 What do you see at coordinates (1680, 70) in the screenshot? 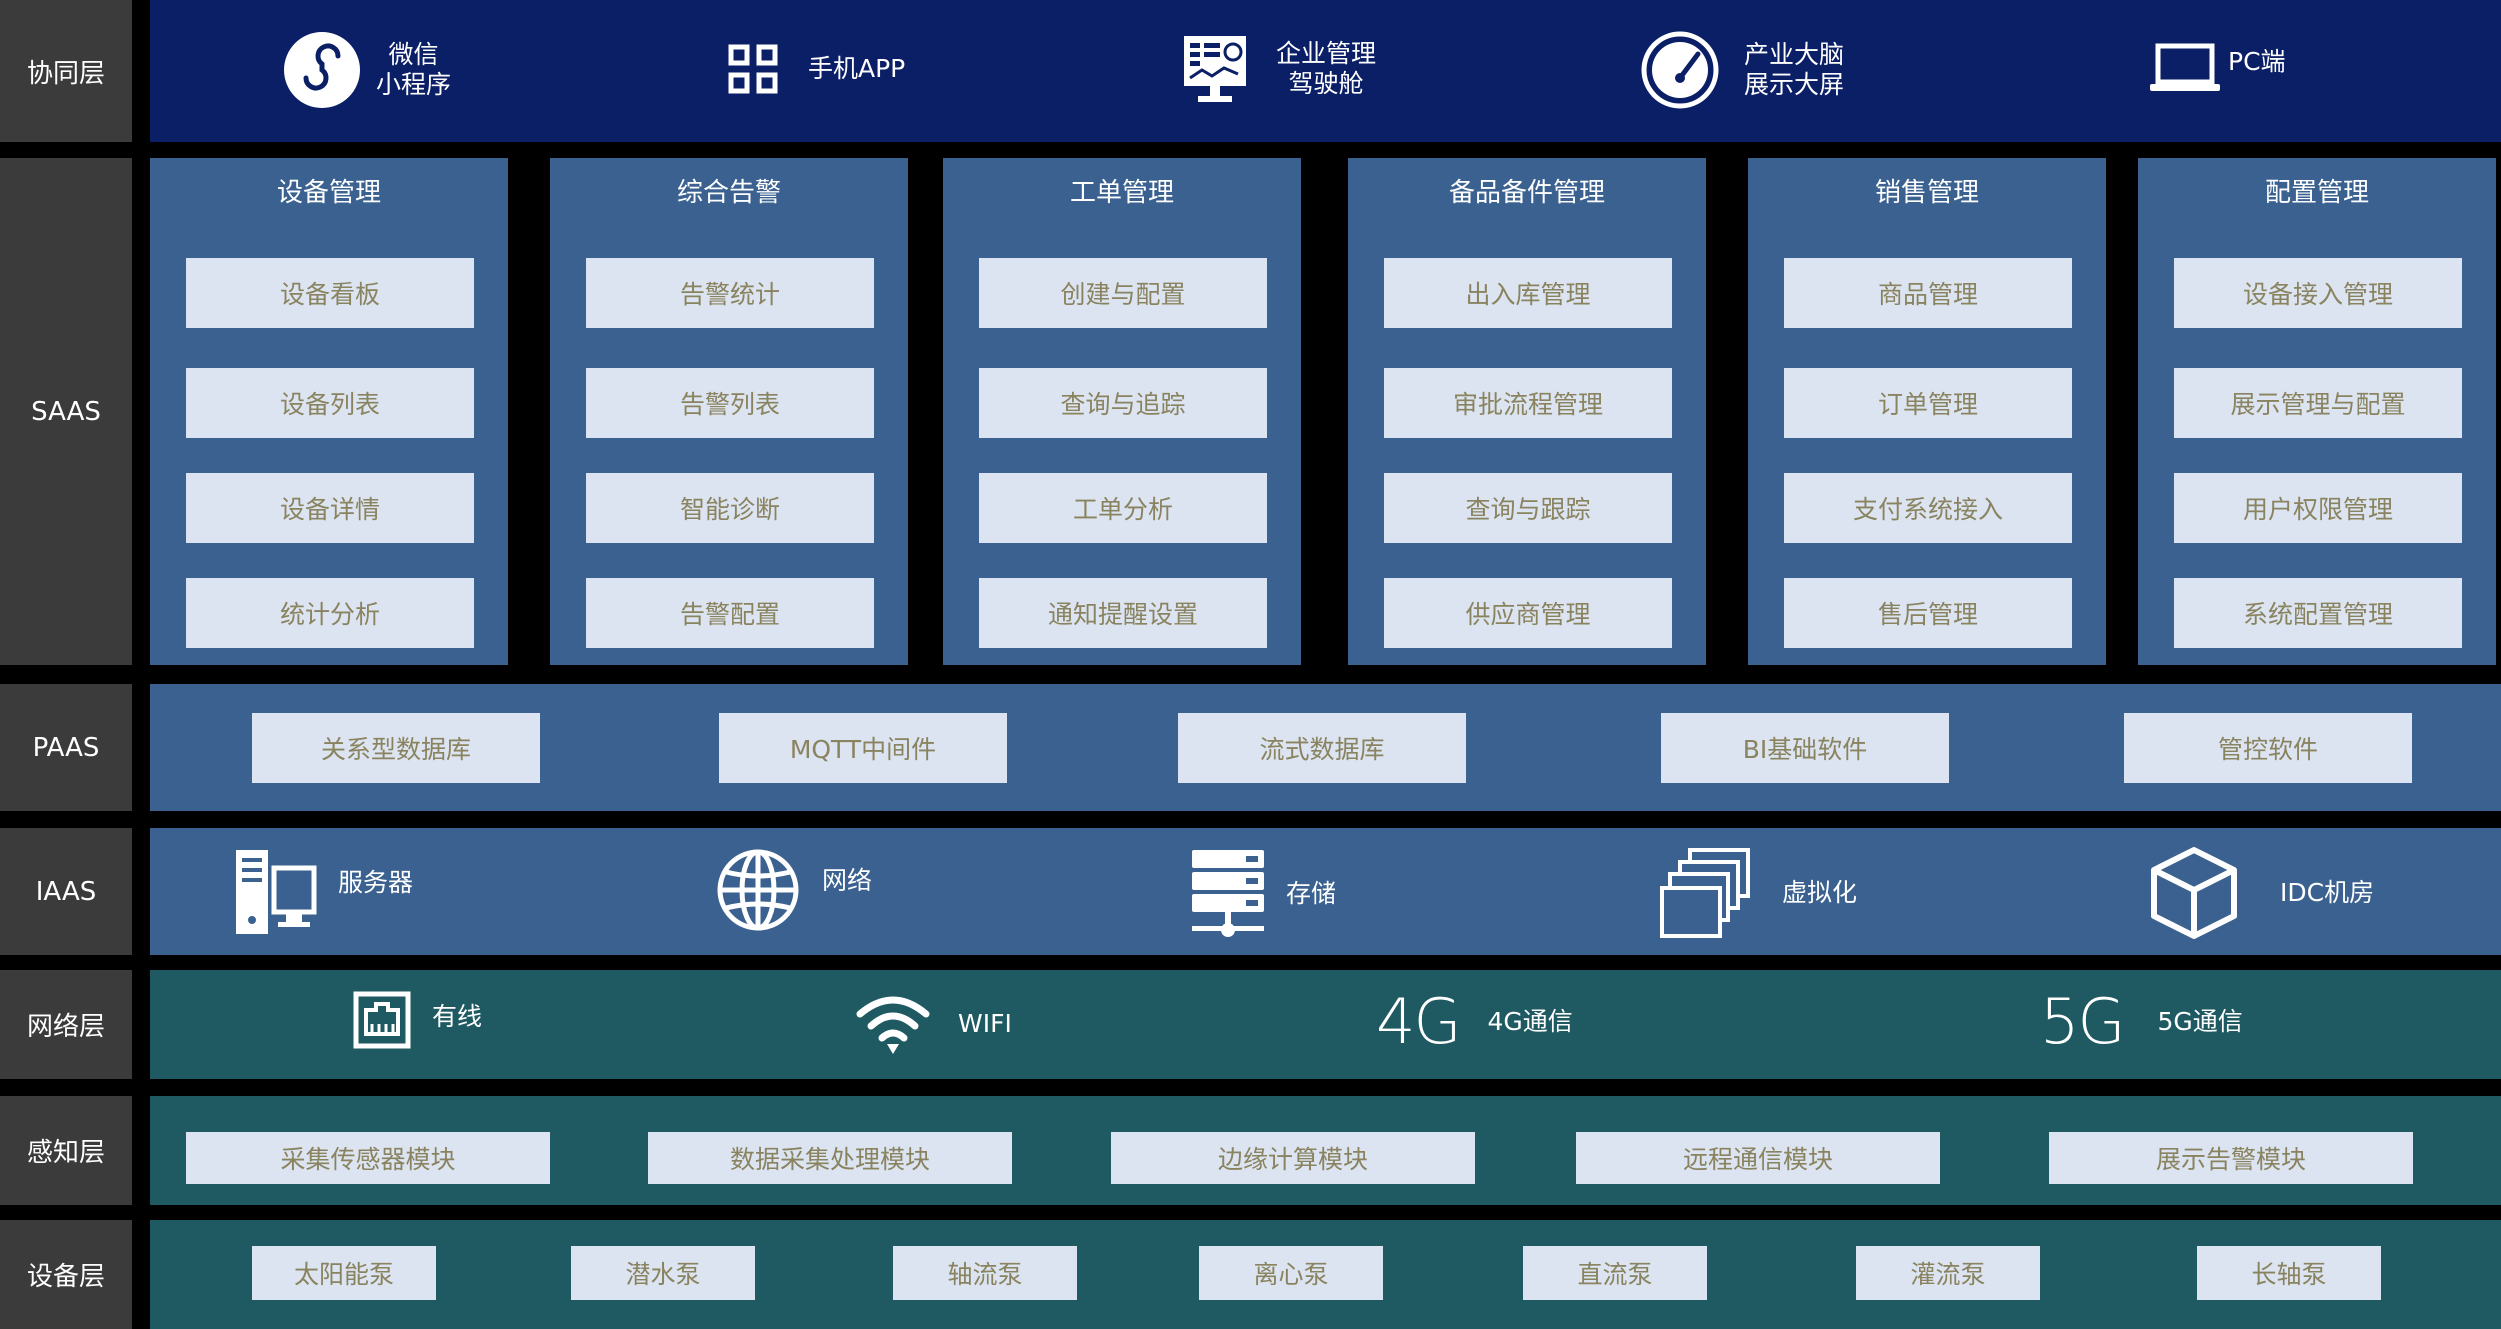
I see `speedometer-icon` at bounding box center [1680, 70].